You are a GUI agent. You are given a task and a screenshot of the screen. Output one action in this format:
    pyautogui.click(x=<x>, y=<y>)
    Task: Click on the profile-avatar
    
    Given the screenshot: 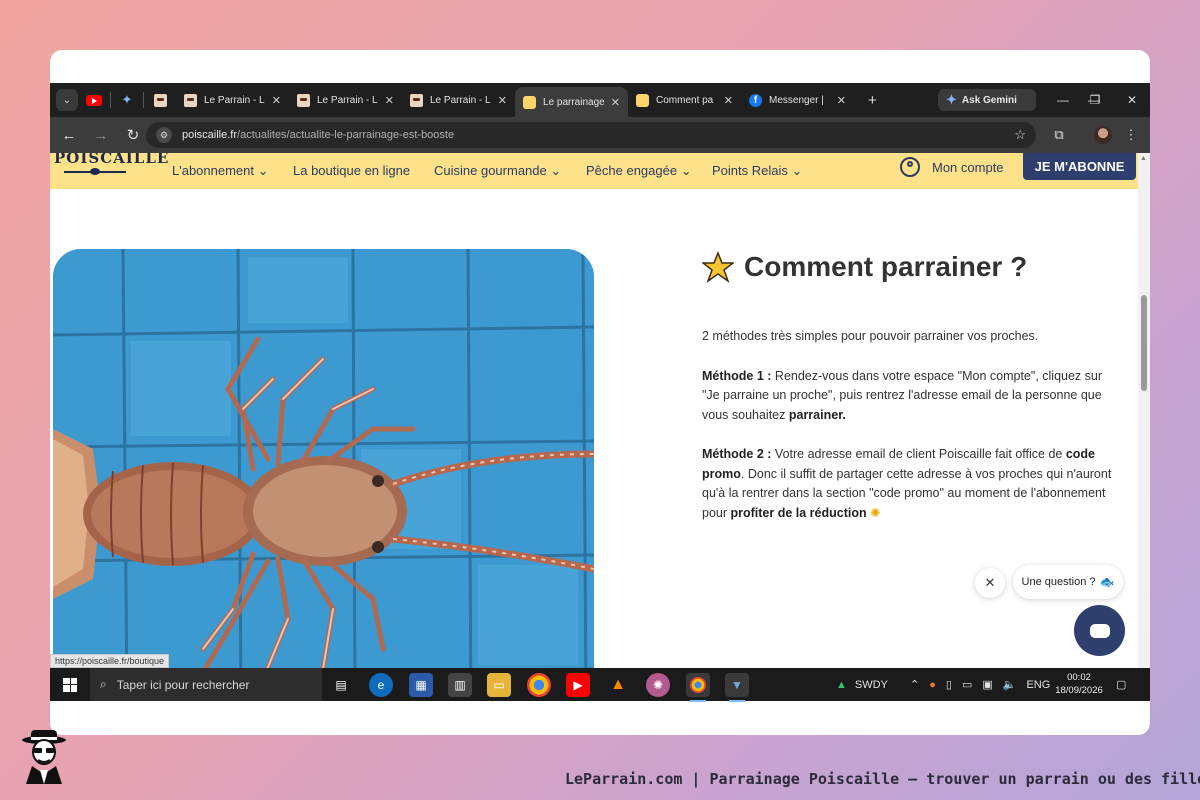 What is the action you would take?
    pyautogui.click(x=1103, y=135)
    